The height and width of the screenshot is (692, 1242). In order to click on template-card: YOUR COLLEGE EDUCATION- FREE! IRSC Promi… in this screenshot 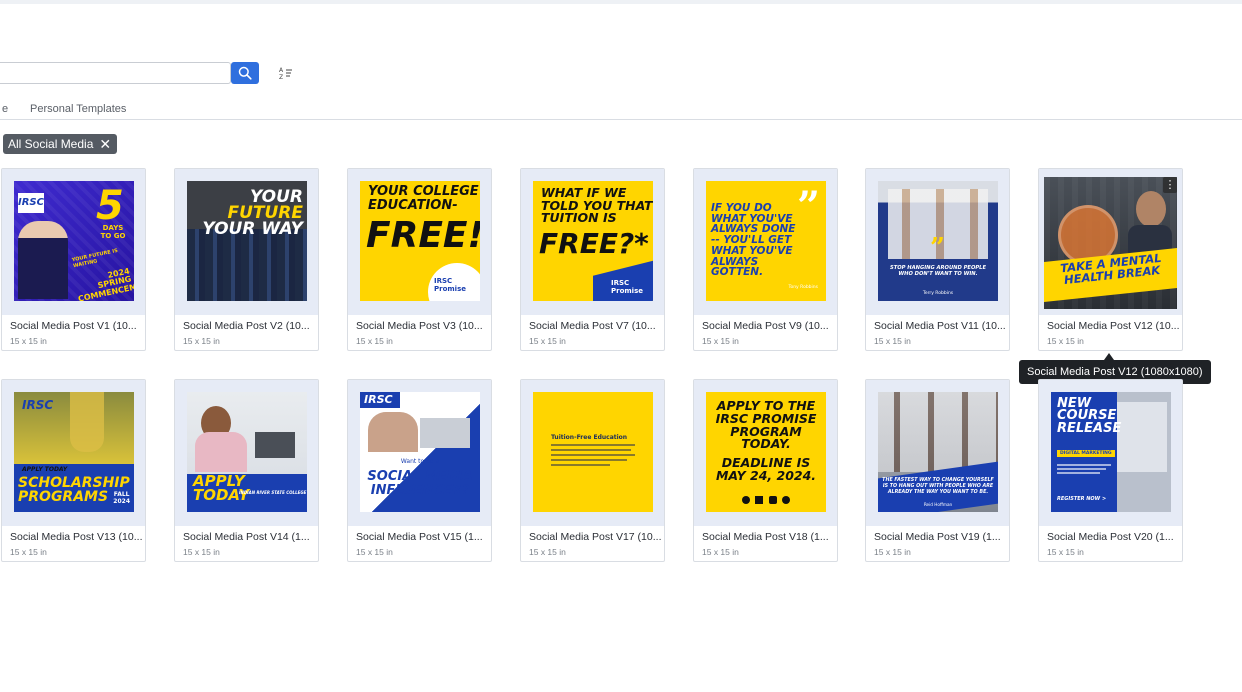, I will do `click(419, 259)`.